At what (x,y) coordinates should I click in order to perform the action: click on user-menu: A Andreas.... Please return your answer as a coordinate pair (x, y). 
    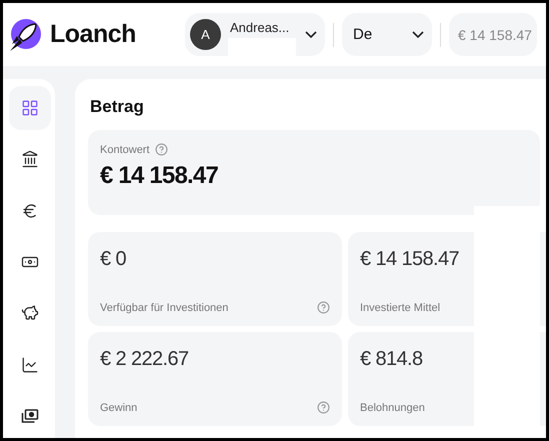
    Looking at the image, I should click on (255, 34).